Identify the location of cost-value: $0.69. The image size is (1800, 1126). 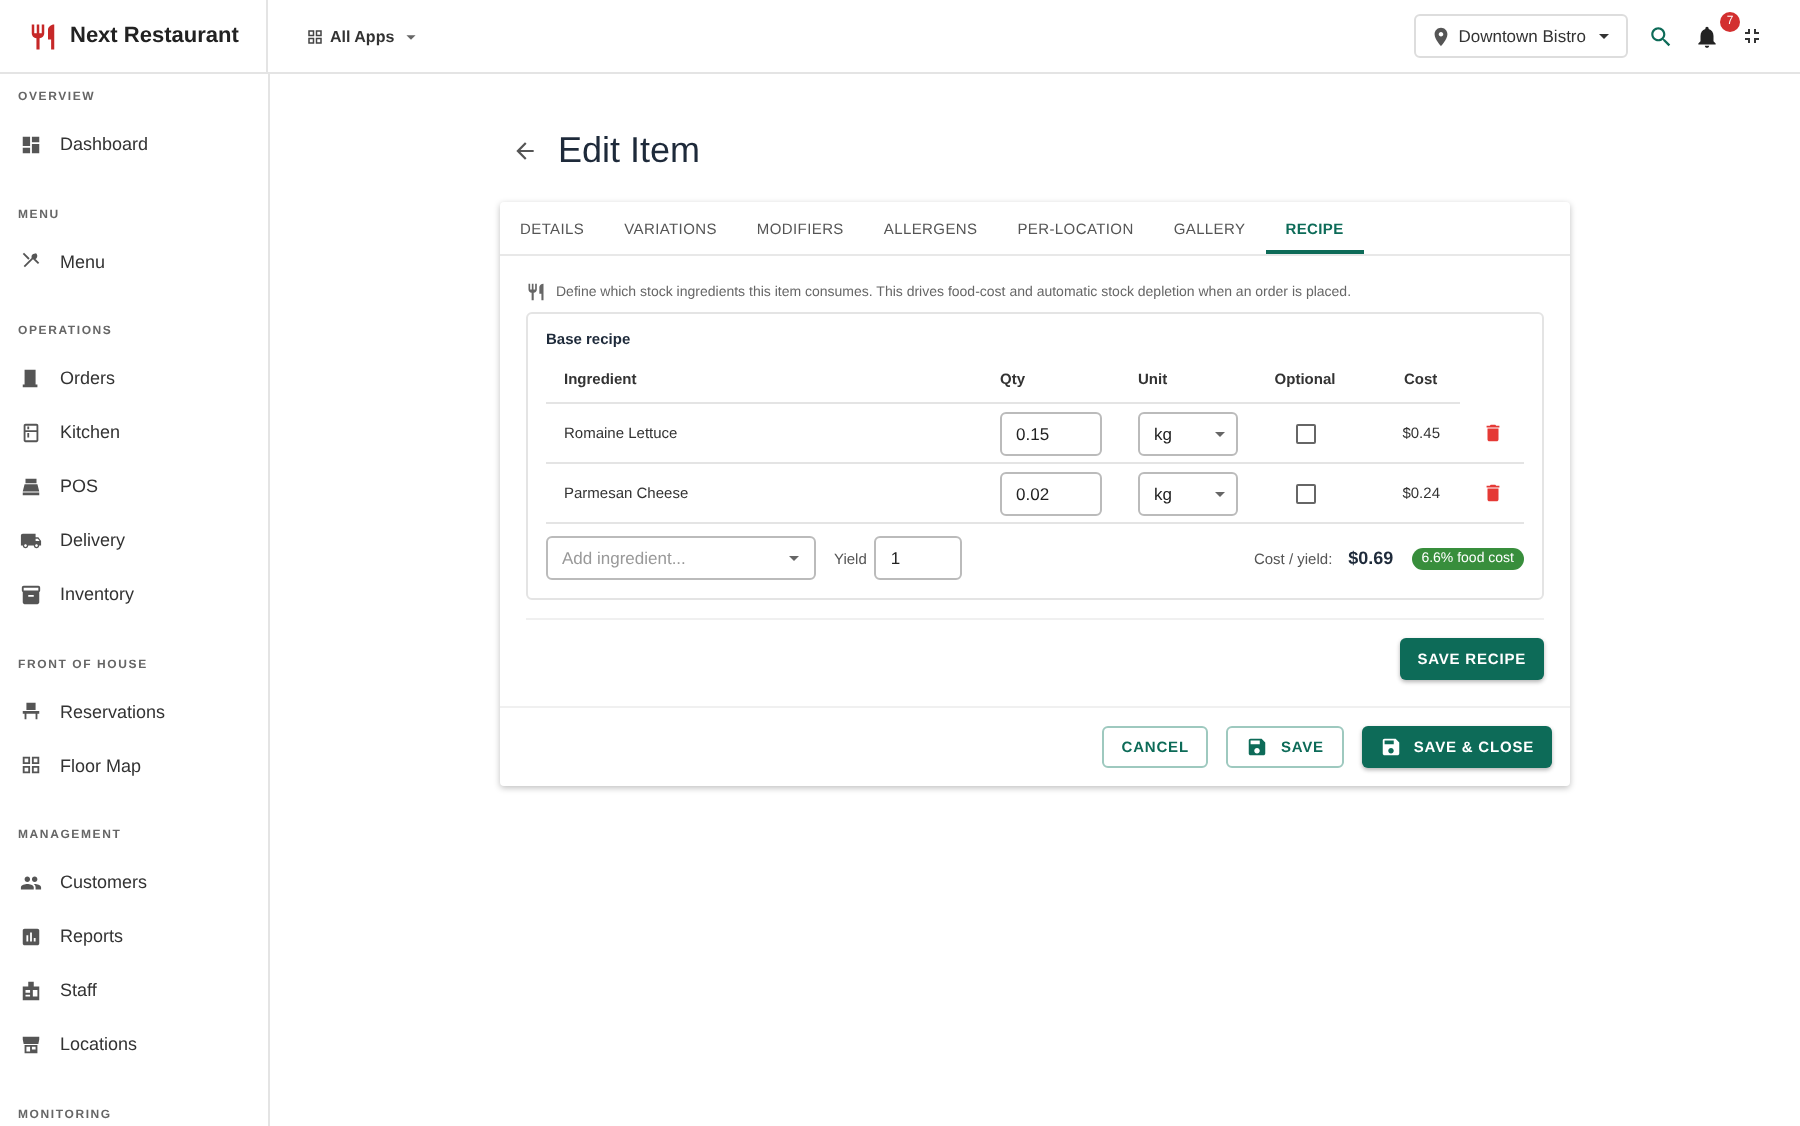
(1371, 558).